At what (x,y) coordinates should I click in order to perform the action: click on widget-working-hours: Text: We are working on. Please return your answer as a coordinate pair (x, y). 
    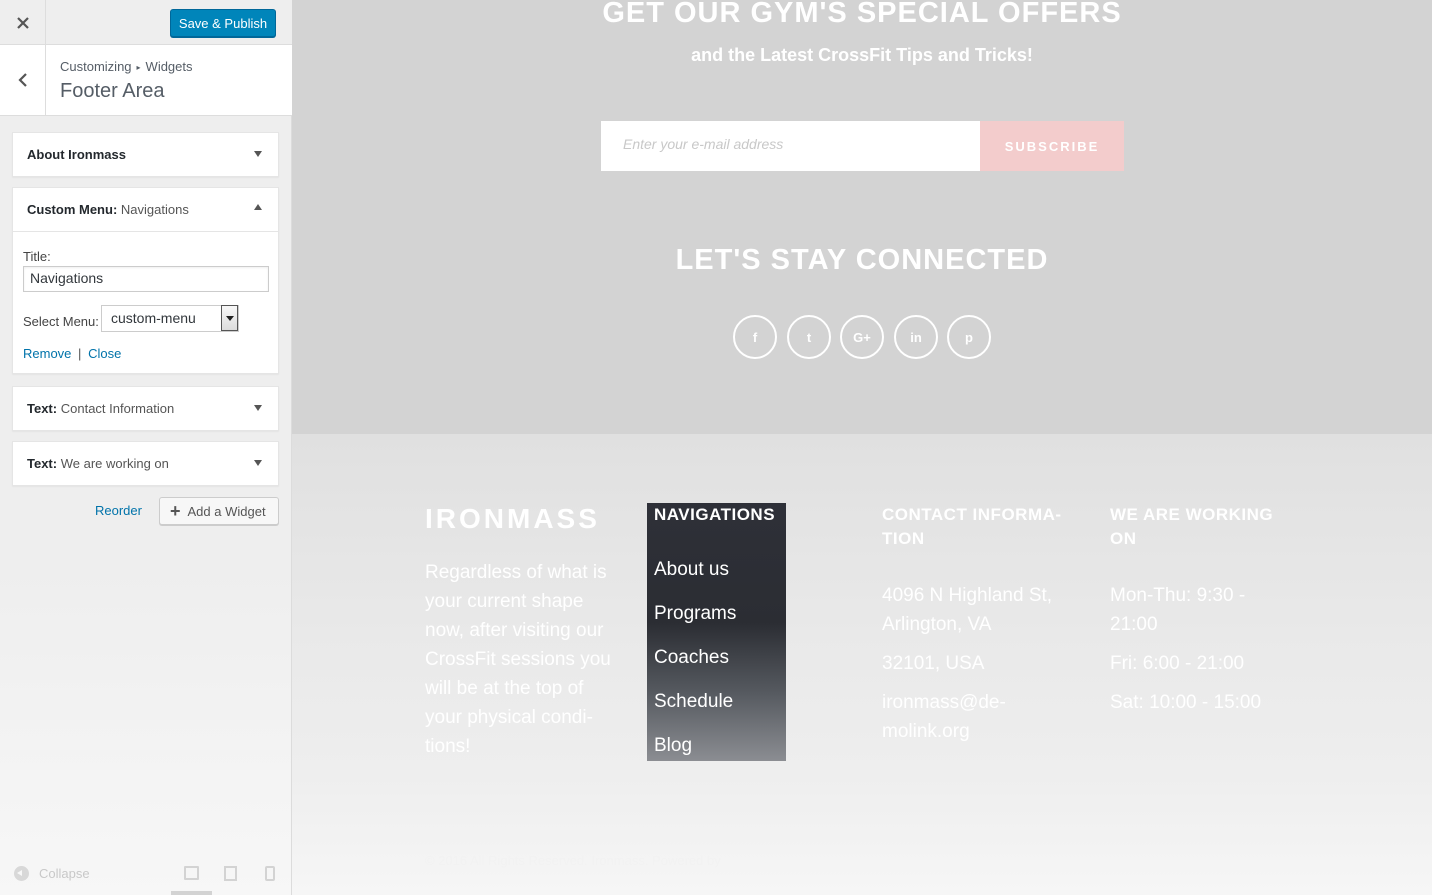
    Looking at the image, I should click on (145, 463).